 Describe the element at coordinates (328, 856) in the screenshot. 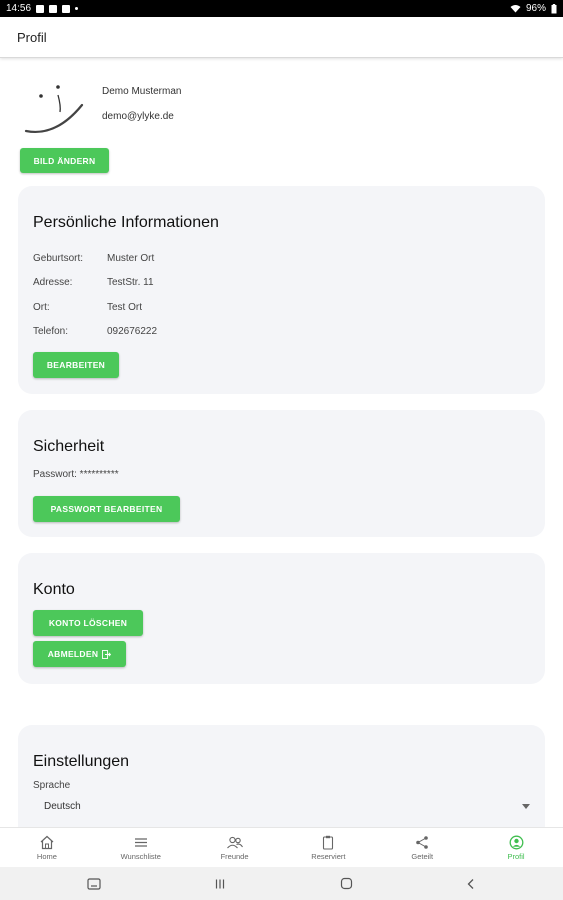

I see `nav-label-reserved: Reserviert` at that location.